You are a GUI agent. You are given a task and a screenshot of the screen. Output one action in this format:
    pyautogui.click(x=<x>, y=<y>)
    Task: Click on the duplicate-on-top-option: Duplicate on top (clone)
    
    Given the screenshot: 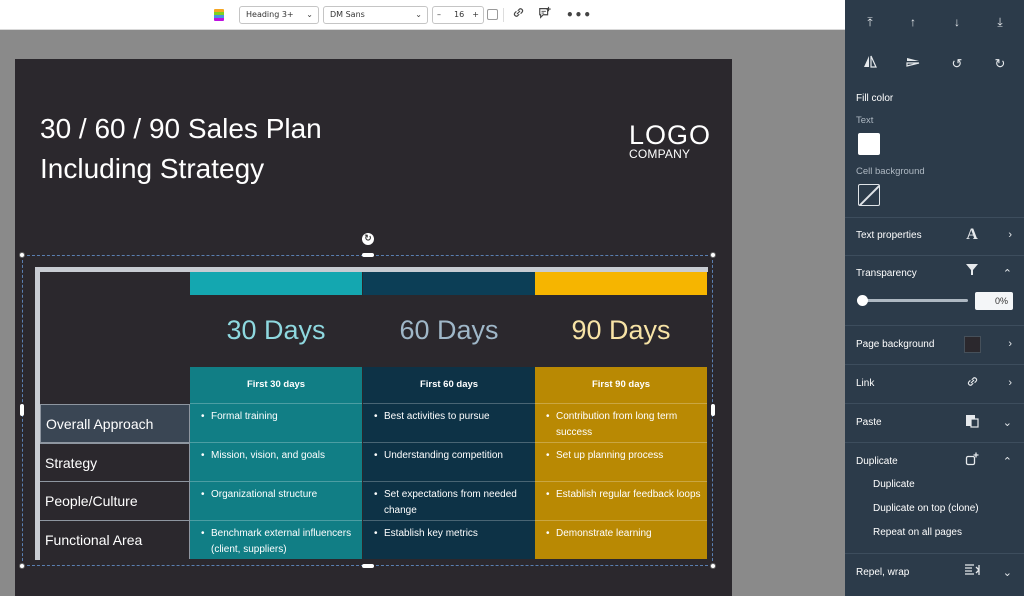 What is the action you would take?
    pyautogui.click(x=926, y=508)
    